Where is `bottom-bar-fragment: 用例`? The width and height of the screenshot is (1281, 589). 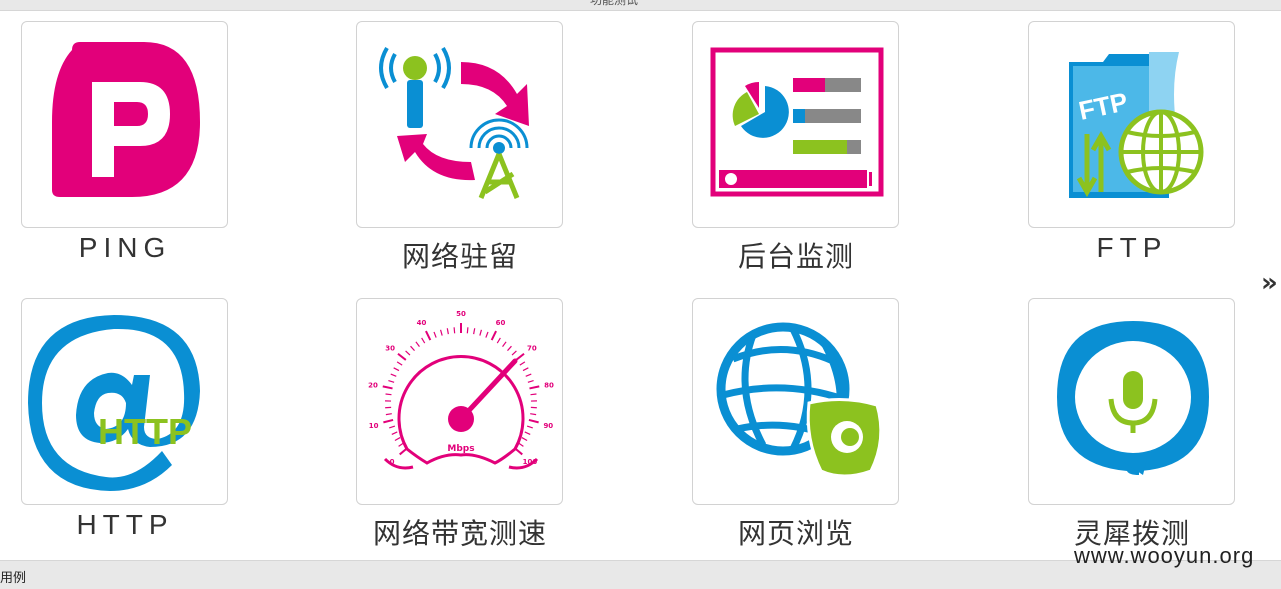 bottom-bar-fragment: 用例 is located at coordinates (13, 576).